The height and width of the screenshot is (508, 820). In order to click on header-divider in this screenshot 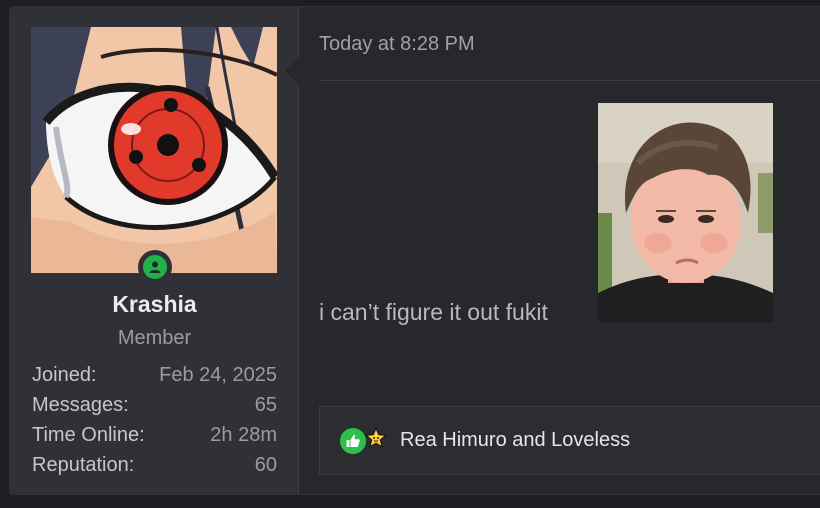, I will do `click(569, 80)`.